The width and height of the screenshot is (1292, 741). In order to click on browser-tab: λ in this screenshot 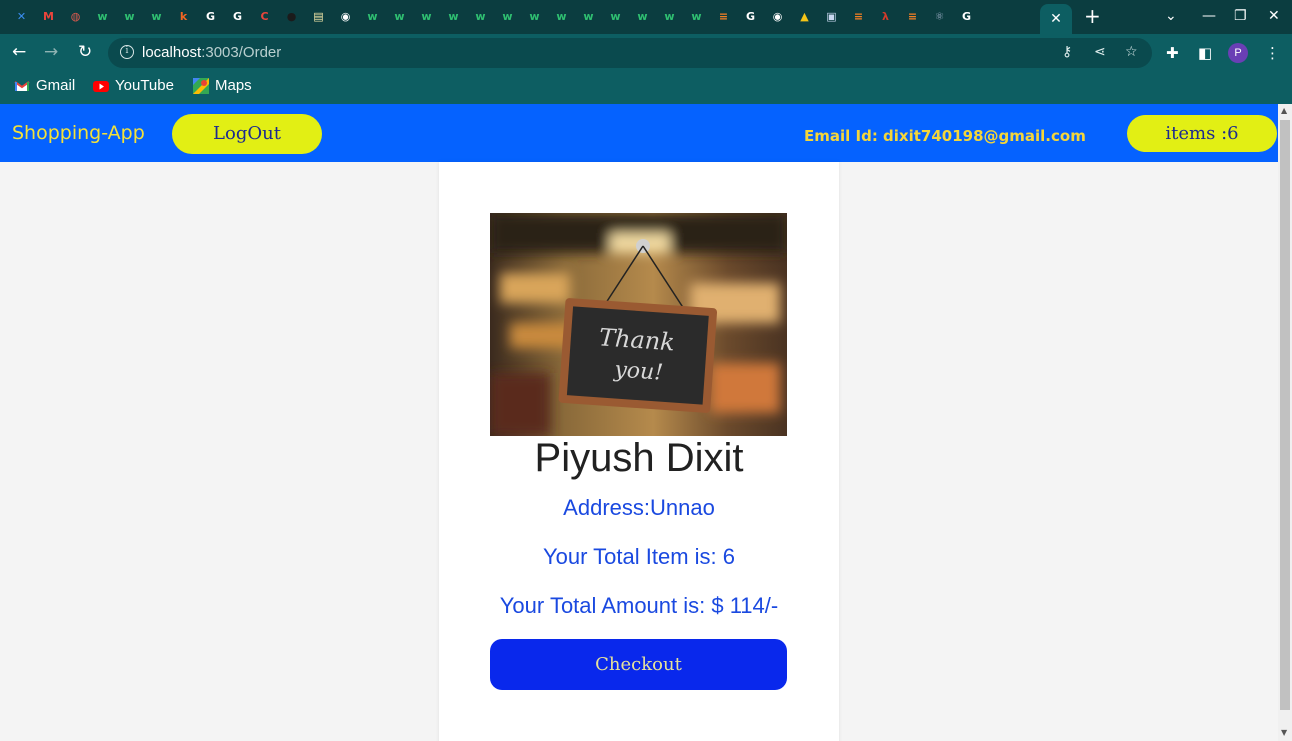, I will do `click(885, 17)`.